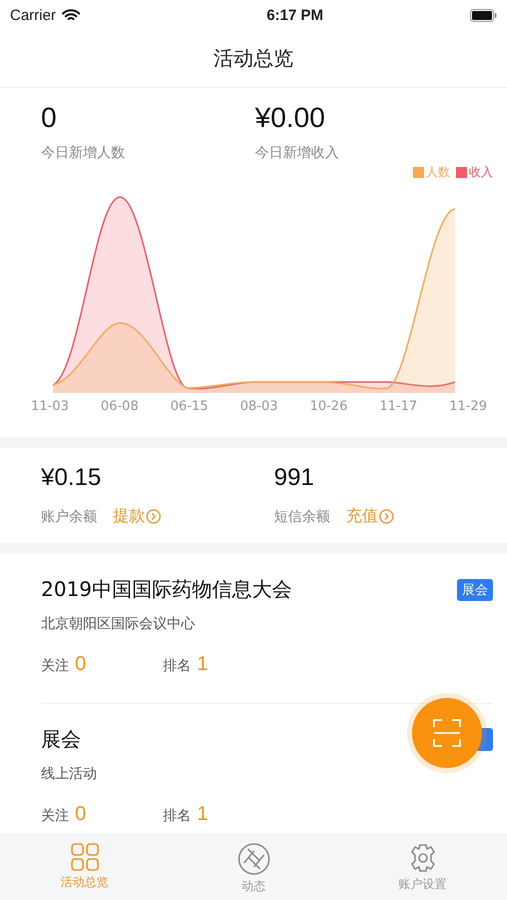 The height and width of the screenshot is (900, 507). What do you see at coordinates (297, 153) in the screenshot?
I see `stat-label: 今日新增收入` at bounding box center [297, 153].